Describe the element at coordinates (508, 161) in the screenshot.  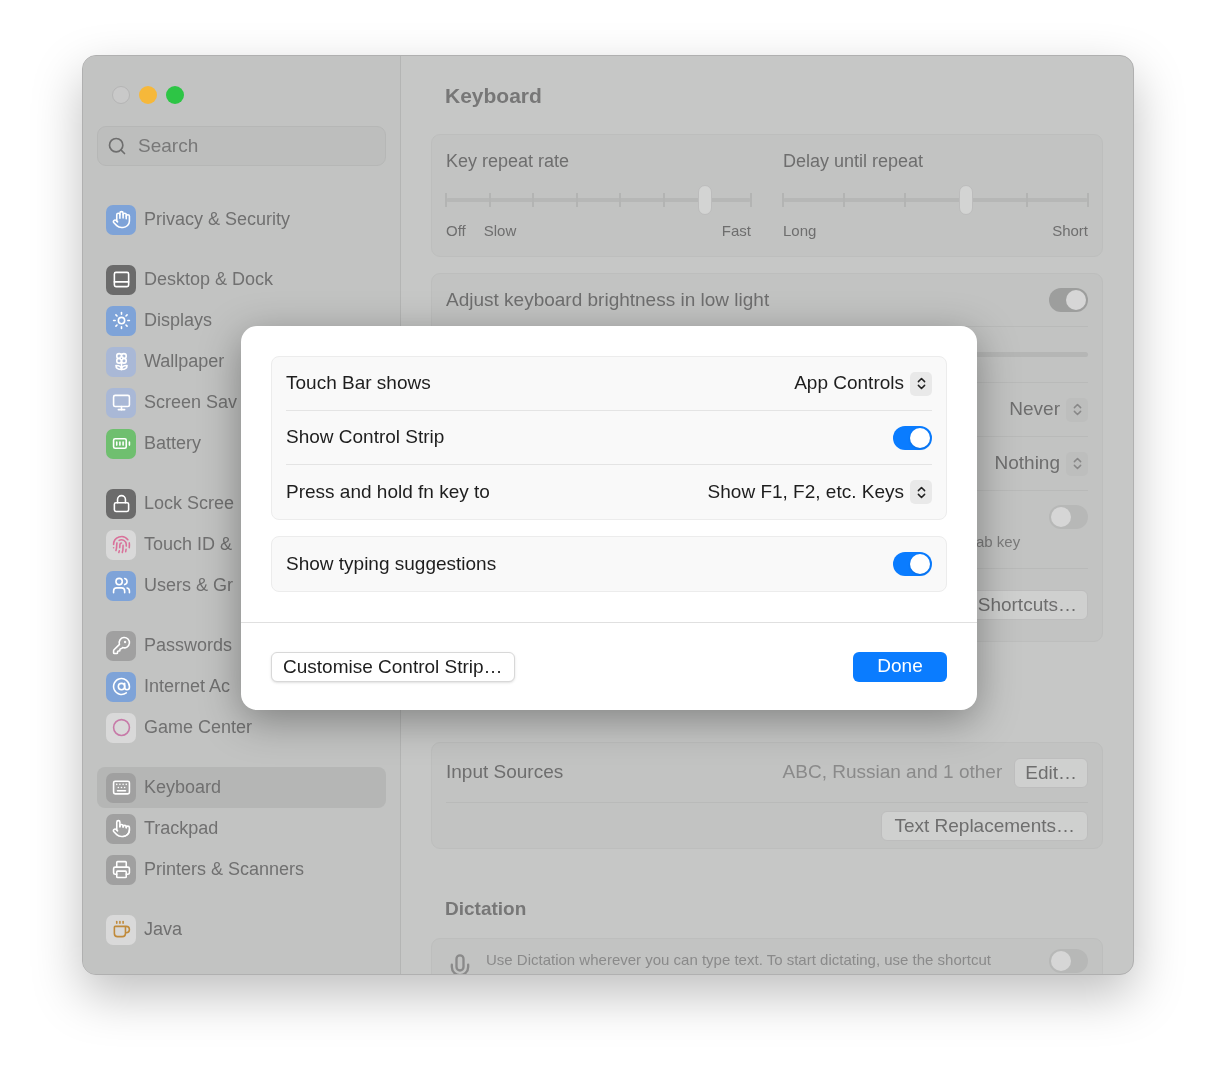
I see `slider-label: Key repeat rate` at that location.